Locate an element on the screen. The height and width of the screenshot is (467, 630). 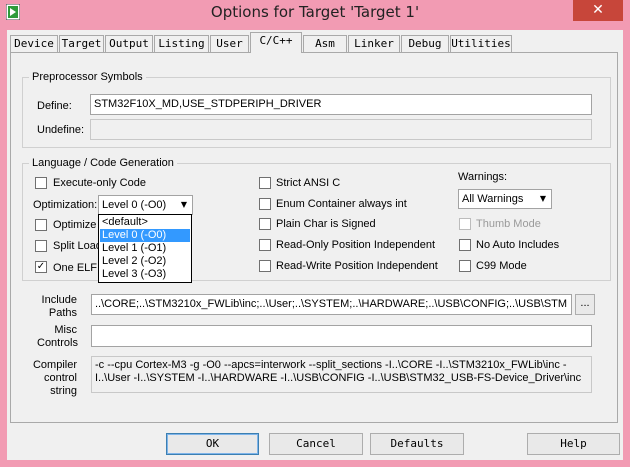
optimize-time-label: Optimize f is located at coordinates (78, 225).